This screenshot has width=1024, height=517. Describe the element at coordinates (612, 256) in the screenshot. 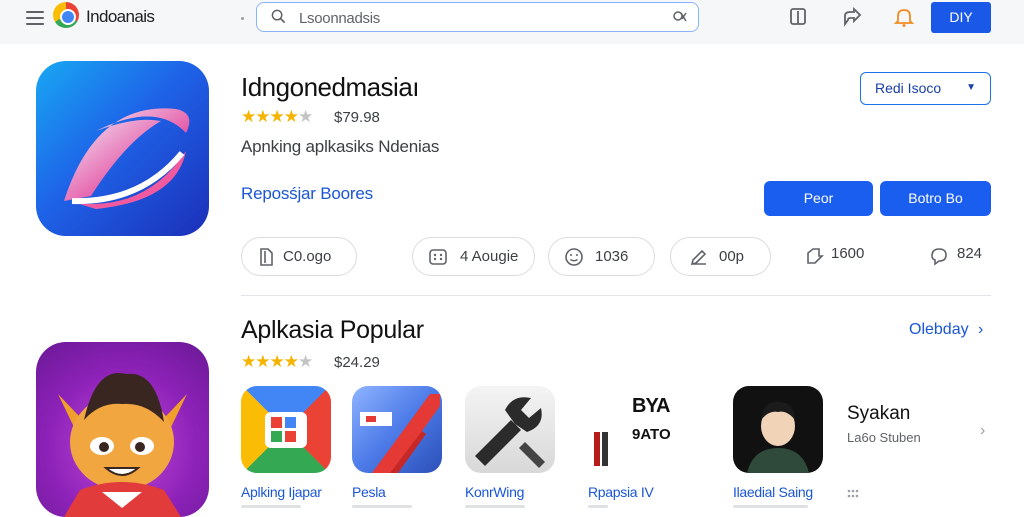

I see `stat-label: 1036` at that location.